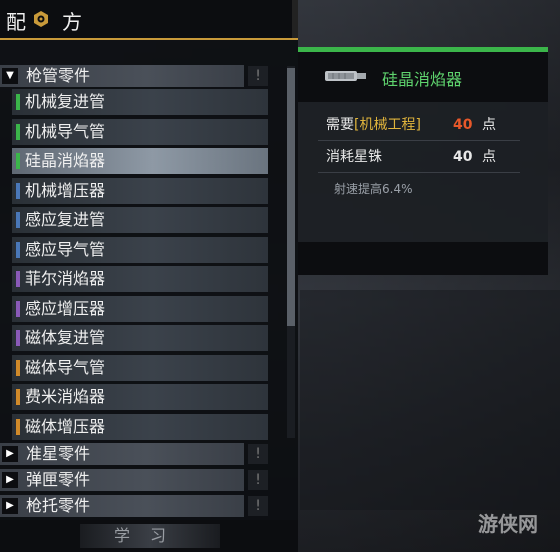 Image resolution: width=560 pixels, height=552 pixels. Describe the element at coordinates (291, 197) in the screenshot. I see `scrollbar-thumb` at that location.